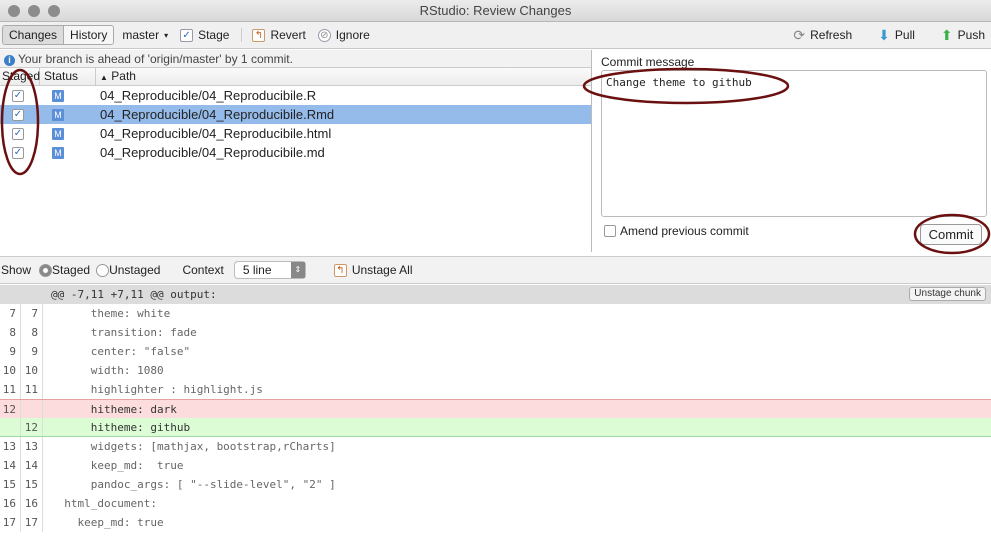  What do you see at coordinates (295, 152) in the screenshot?
I see `file-row: ✓ M 04_Reproducible/04_Reproducibile.md` at bounding box center [295, 152].